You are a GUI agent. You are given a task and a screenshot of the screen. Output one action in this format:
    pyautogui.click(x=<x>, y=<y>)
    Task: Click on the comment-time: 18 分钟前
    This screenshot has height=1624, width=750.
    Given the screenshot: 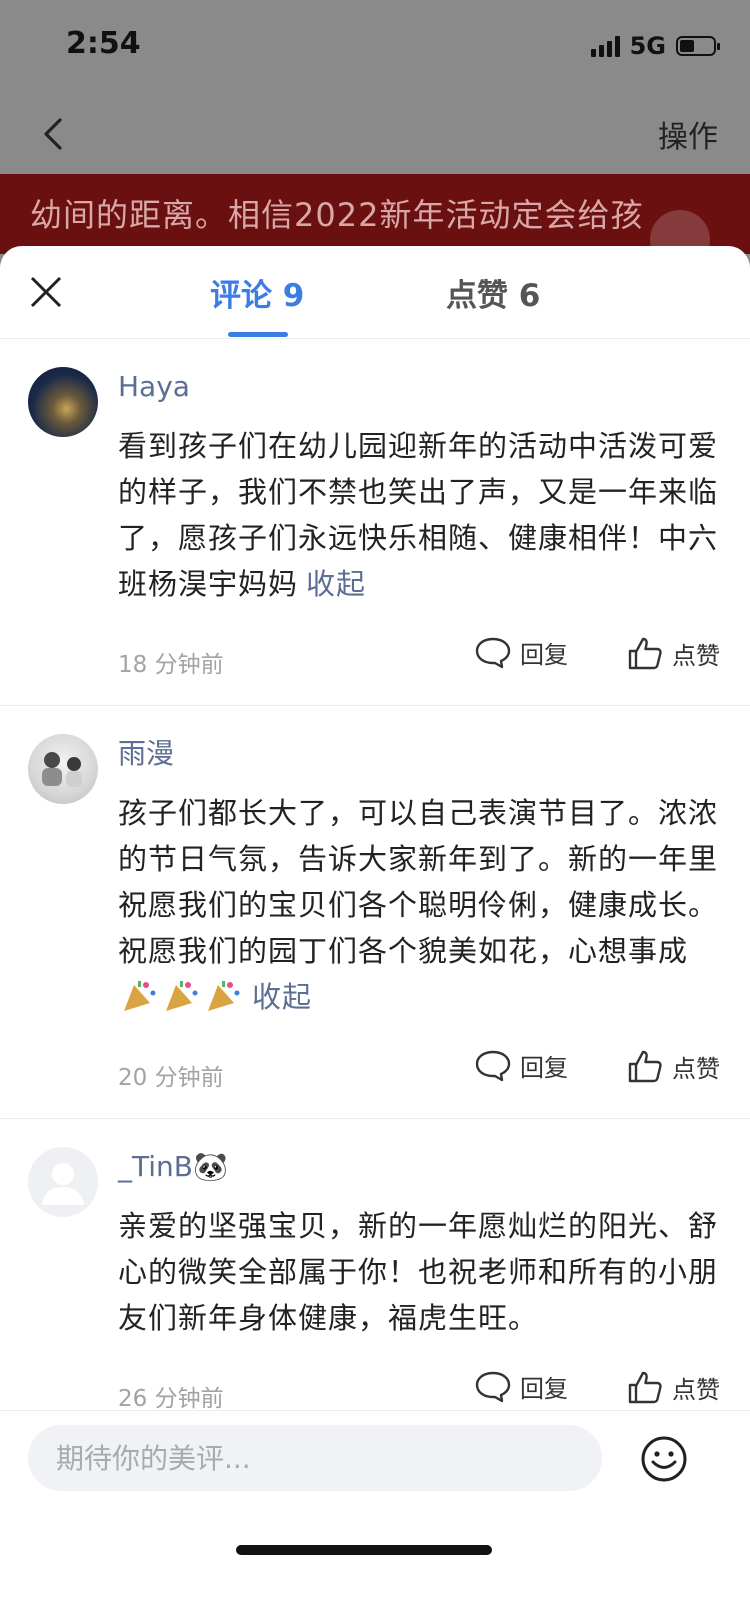 What is the action you would take?
    pyautogui.click(x=171, y=665)
    